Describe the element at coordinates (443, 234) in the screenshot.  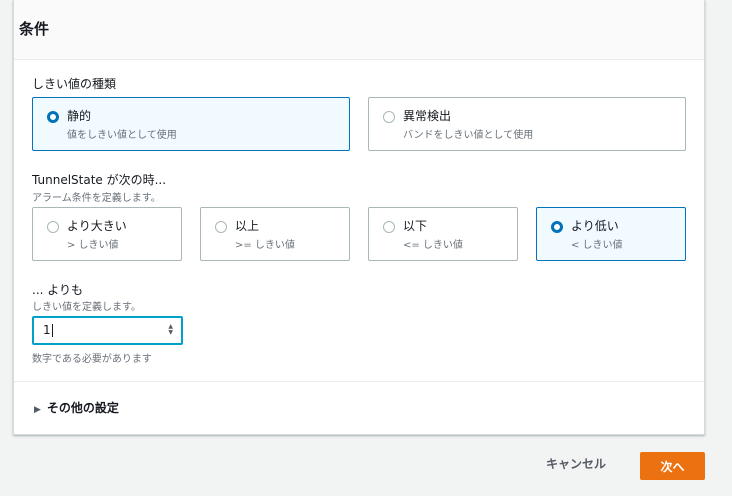
I see `condition-less-equal-tile: 以下 <= しきい値` at that location.